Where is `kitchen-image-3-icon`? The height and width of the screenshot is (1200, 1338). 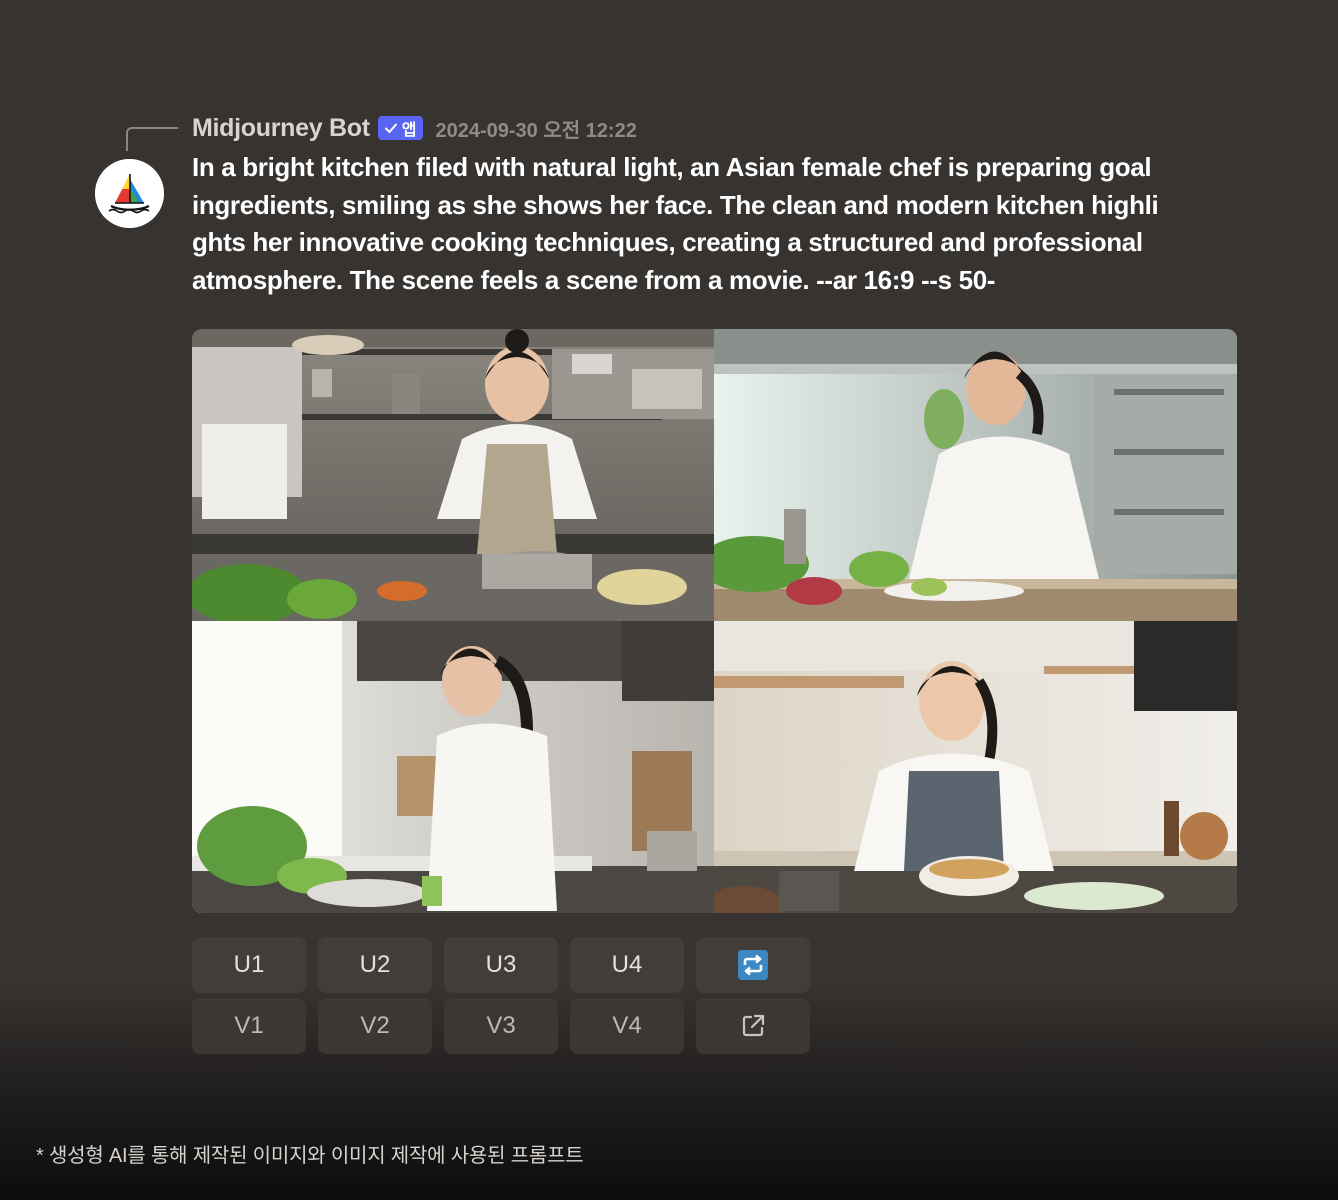
kitchen-image-3-icon is located at coordinates (453, 767).